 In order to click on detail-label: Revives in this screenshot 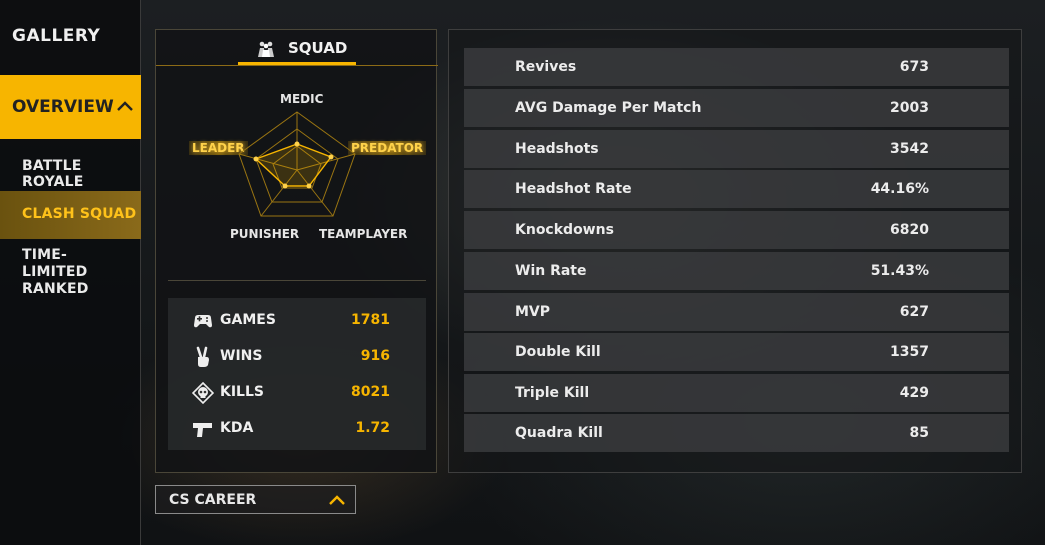, I will do `click(546, 67)`.